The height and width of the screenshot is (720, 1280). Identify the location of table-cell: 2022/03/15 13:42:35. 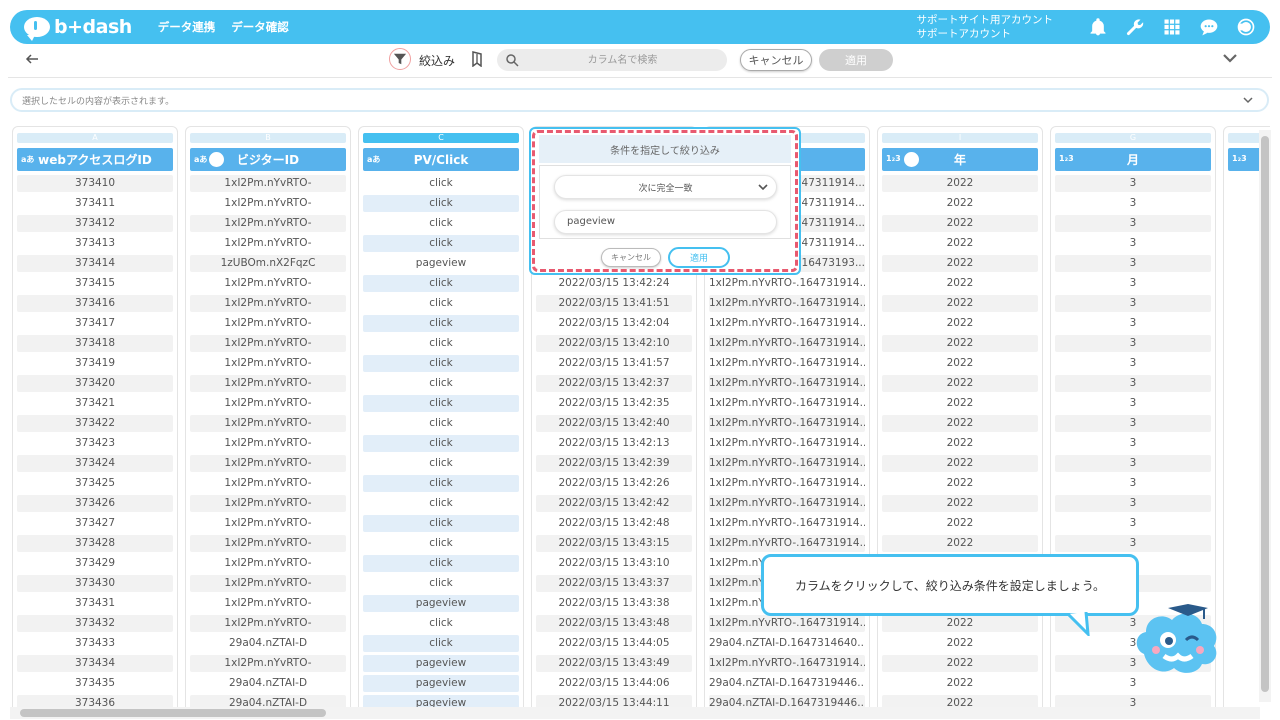
(614, 403).